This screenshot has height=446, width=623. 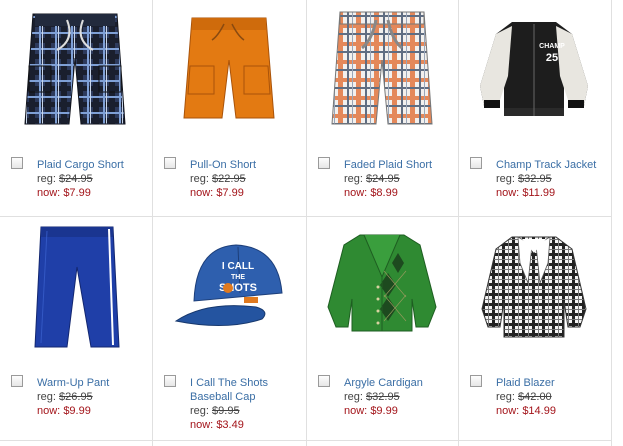 I want to click on product-name-link: Champ Track Jacket, so click(x=558, y=165).